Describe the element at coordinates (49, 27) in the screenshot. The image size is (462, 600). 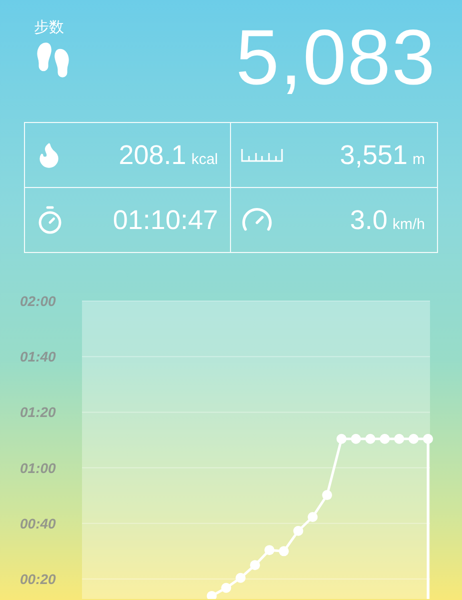
I see `steps-label: 步数` at that location.